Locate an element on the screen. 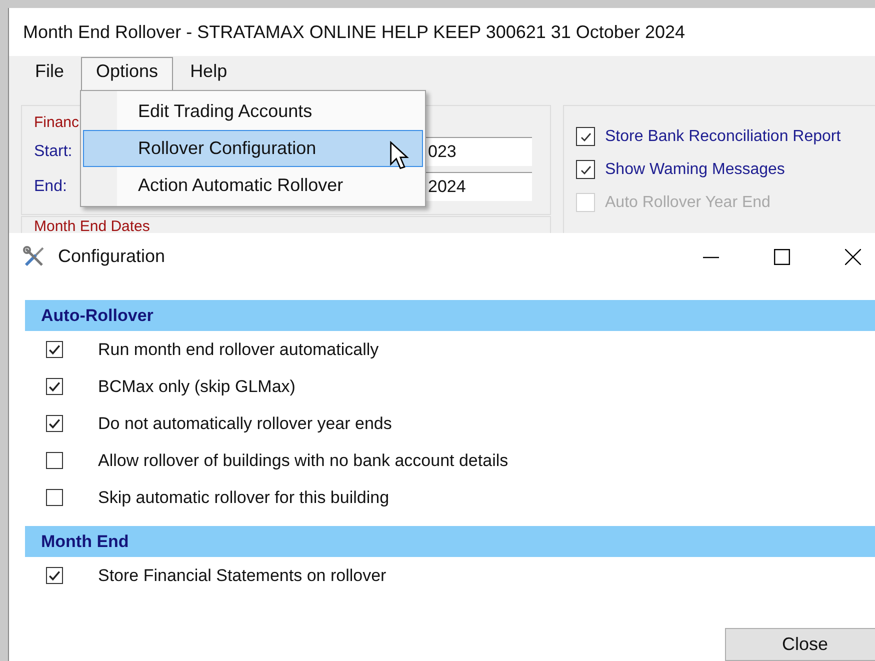 Image resolution: width=875 pixels, height=661 pixels. checkbox-label: Allow rollover of buildings with no bank account details is located at coordinates (303, 460).